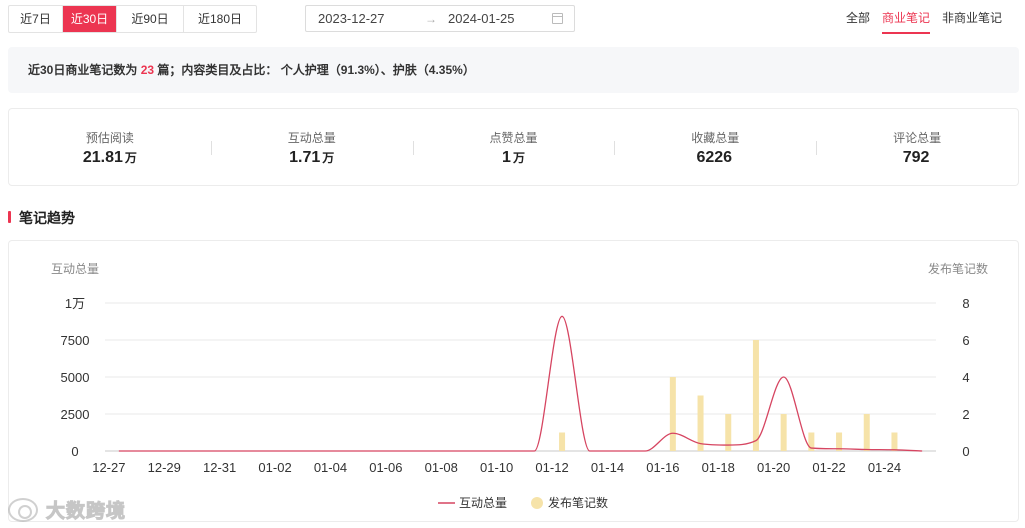 The image size is (1025, 528). Describe the element at coordinates (147, 70) in the screenshot. I see `summary-count: 23` at that location.